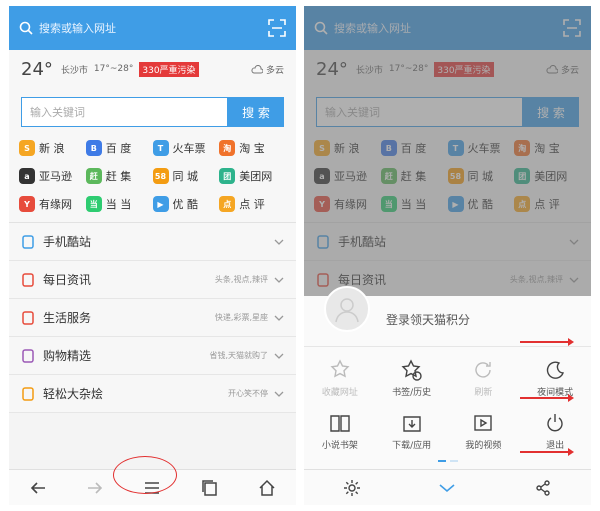 This screenshot has width=600, height=511. I want to click on login-prompt: 登录领天猫积分, so click(428, 319).